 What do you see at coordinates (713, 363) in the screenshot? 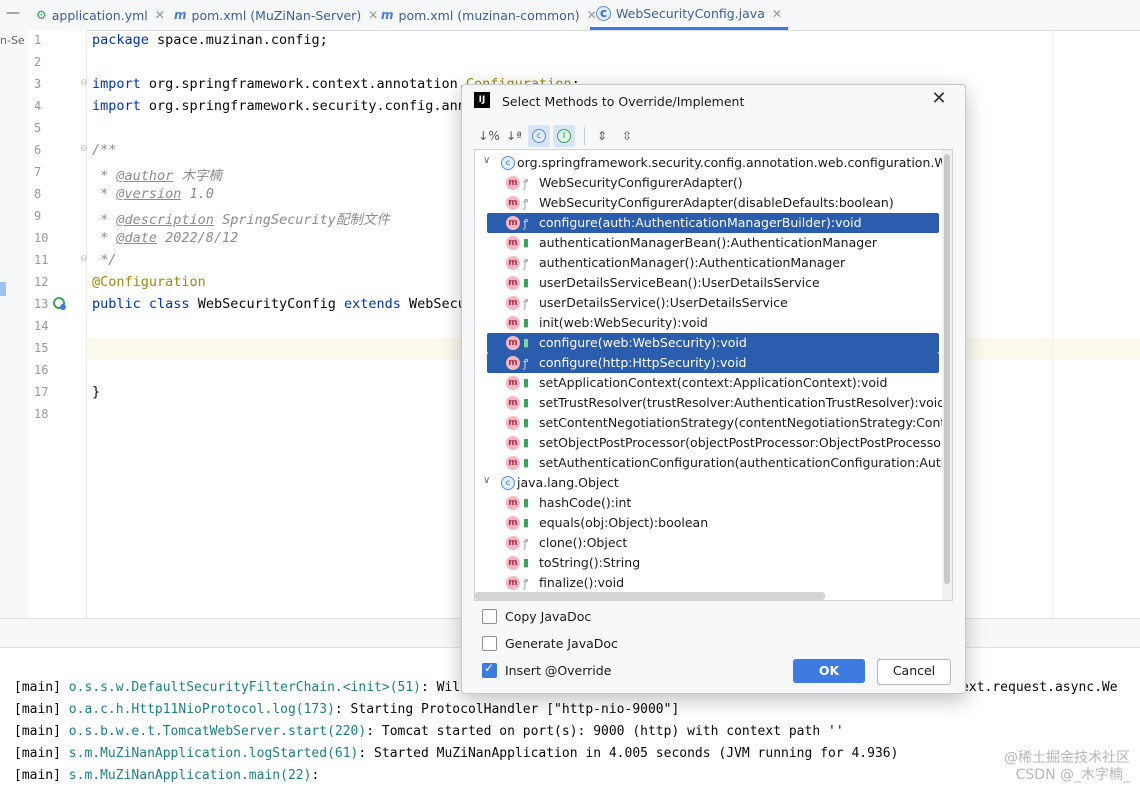
I see `method-item-selected: m ꝭ configure(http:HttpSecurity):void` at bounding box center [713, 363].